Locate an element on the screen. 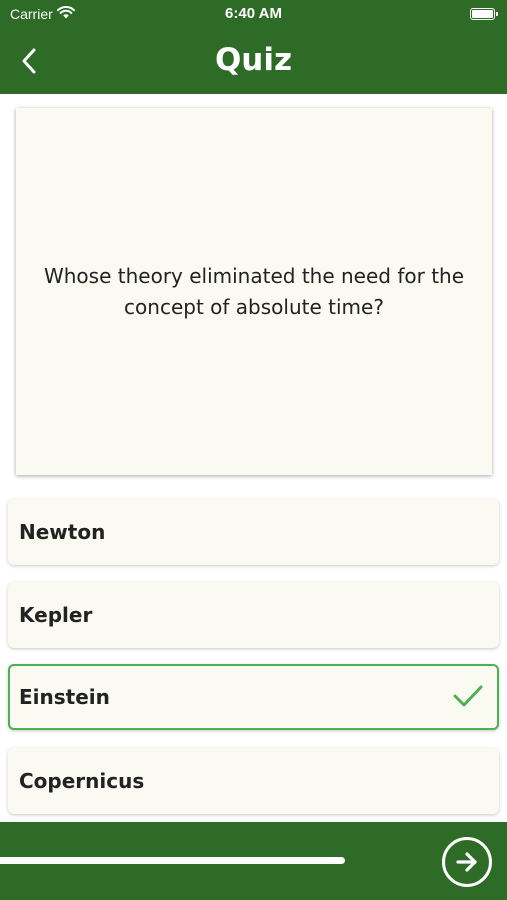 This screenshot has width=507, height=900. answer-option-newton: Newton is located at coordinates (253, 532).